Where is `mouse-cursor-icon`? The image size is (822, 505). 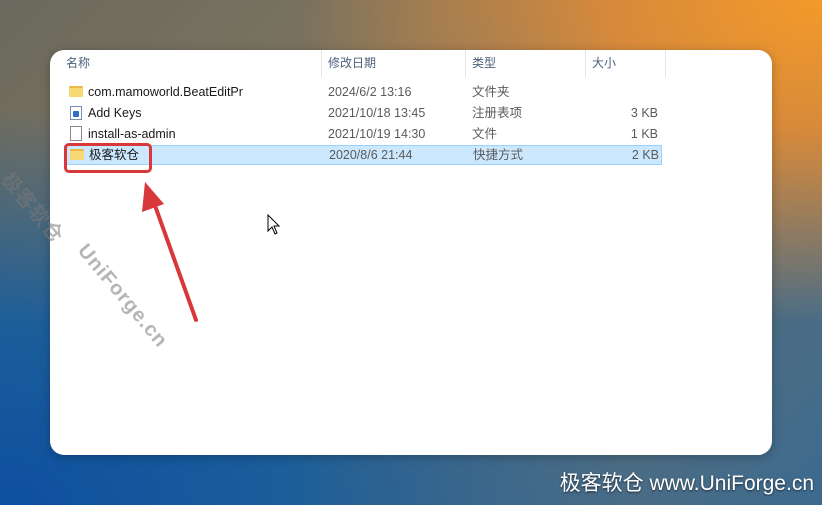 mouse-cursor-icon is located at coordinates (274, 224).